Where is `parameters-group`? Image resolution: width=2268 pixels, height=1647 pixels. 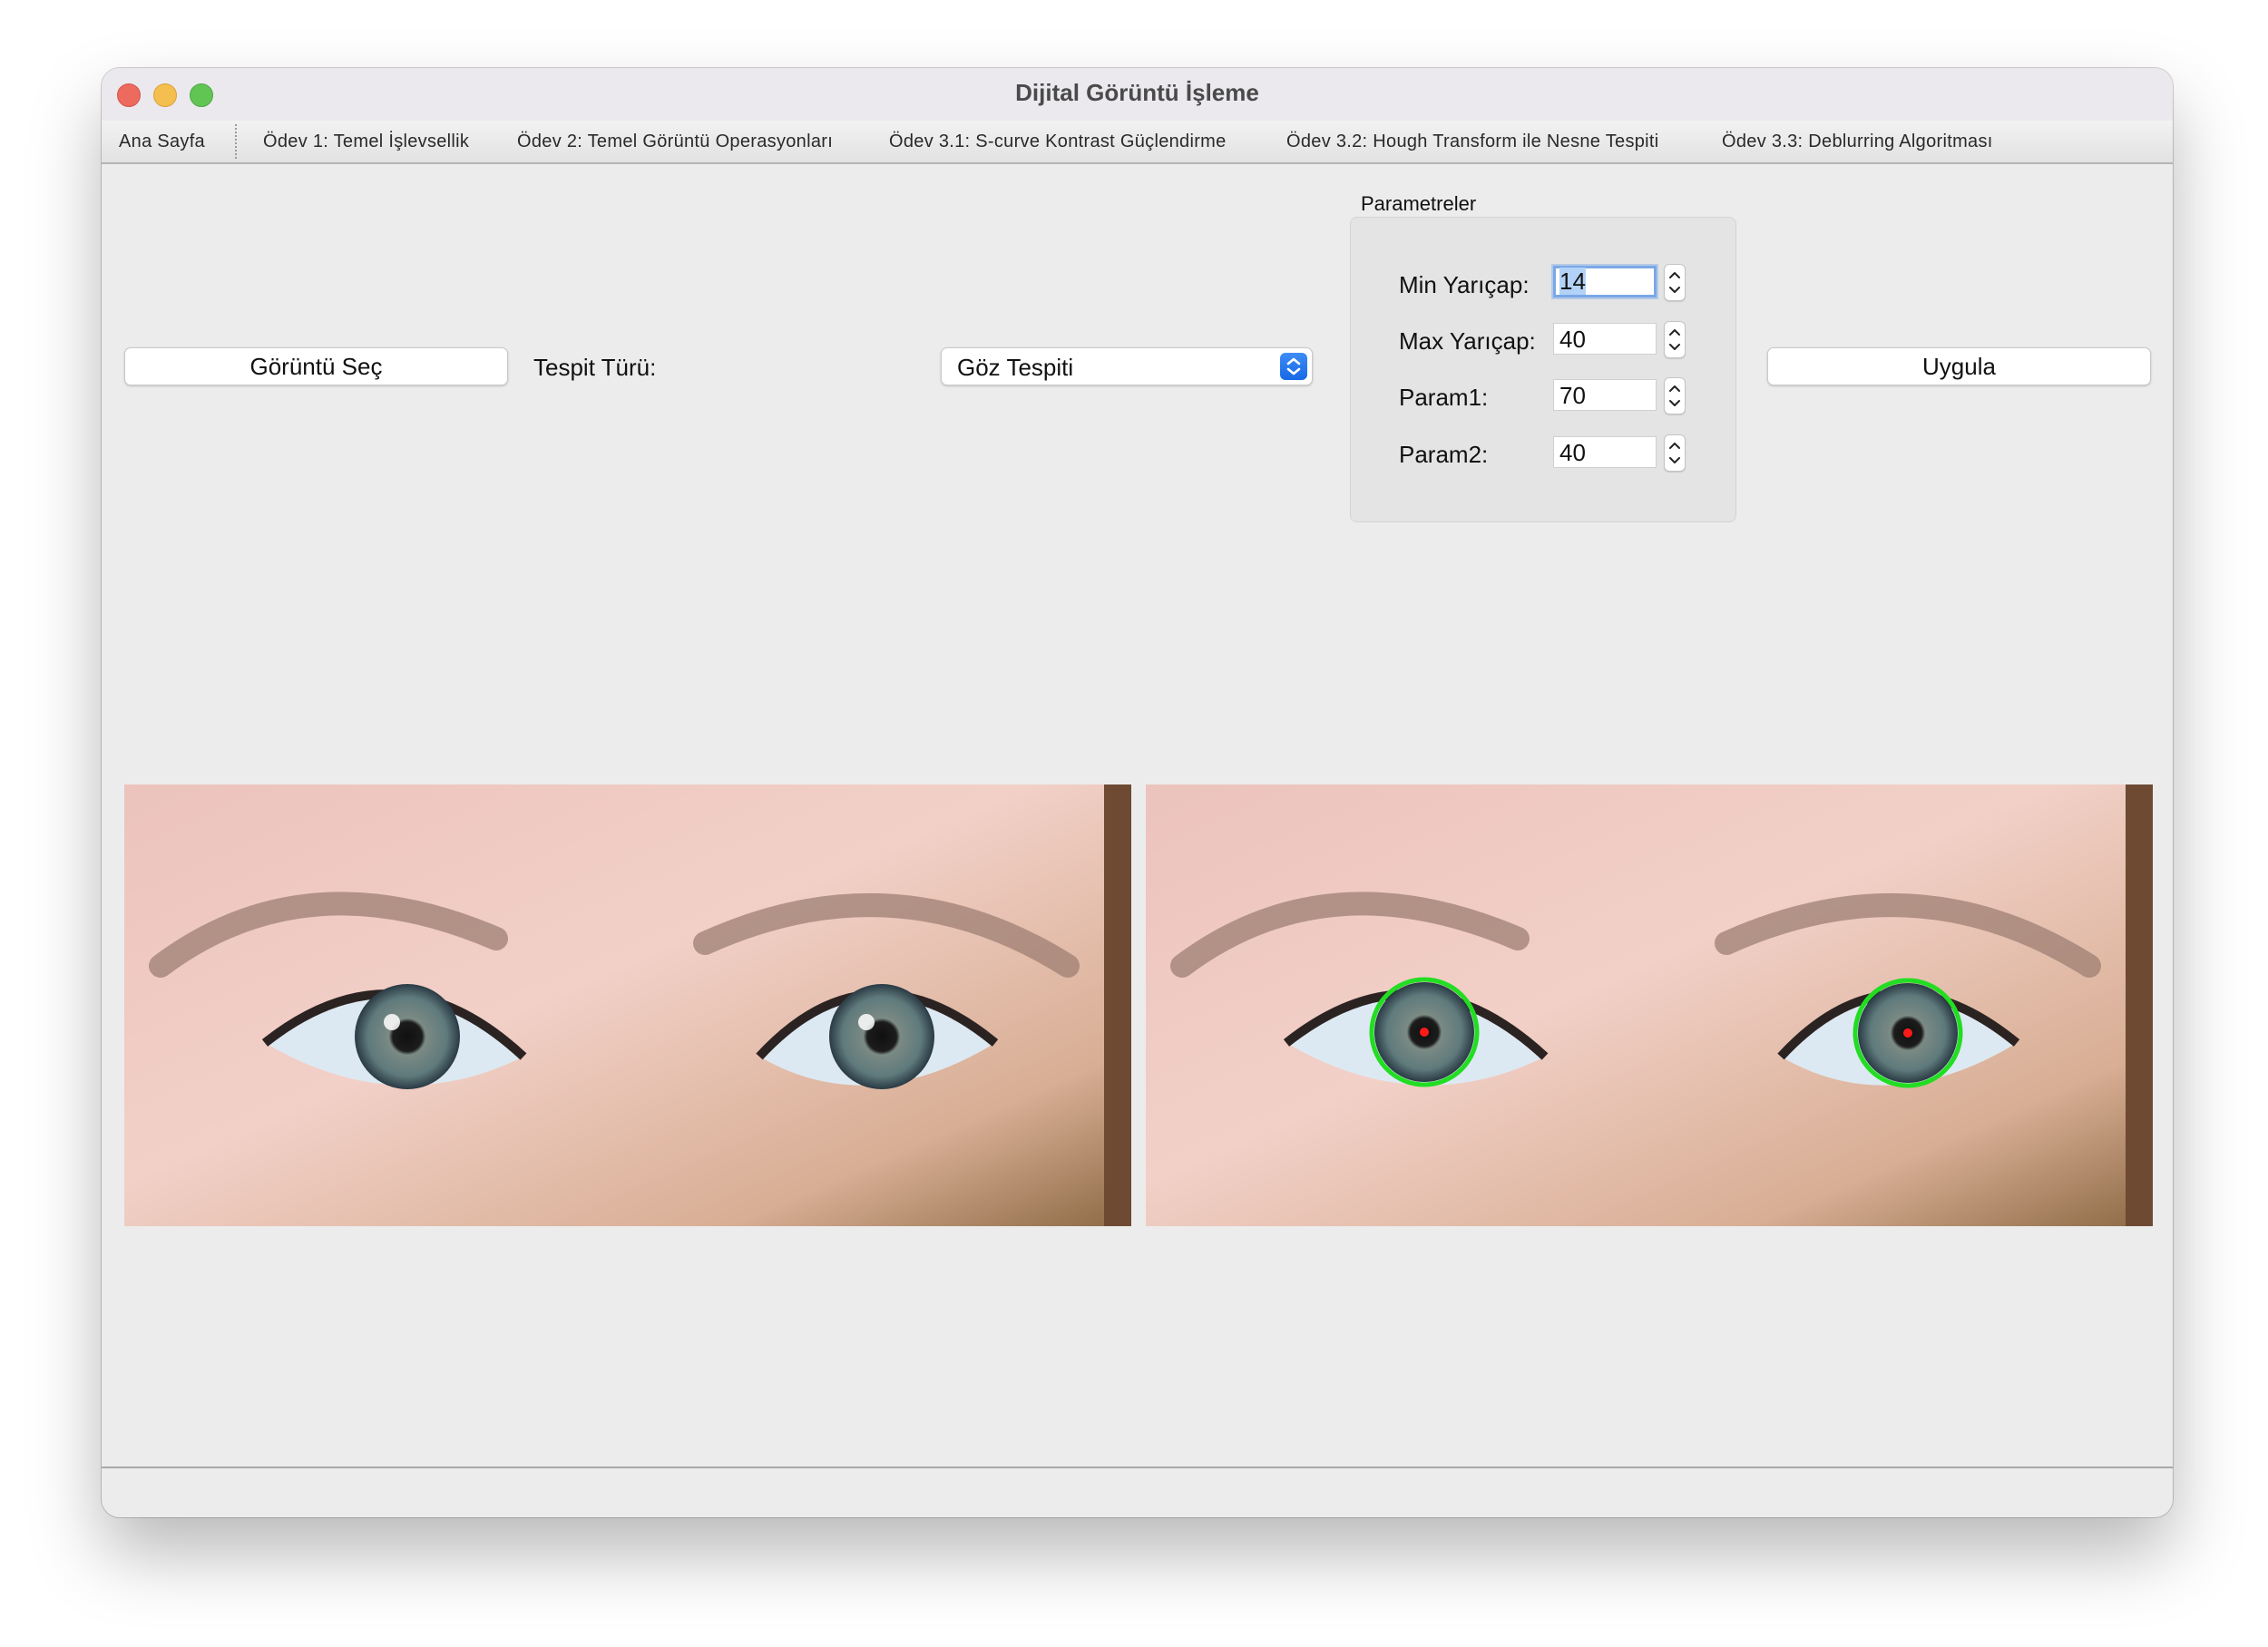
parameters-group is located at coordinates (1543, 369).